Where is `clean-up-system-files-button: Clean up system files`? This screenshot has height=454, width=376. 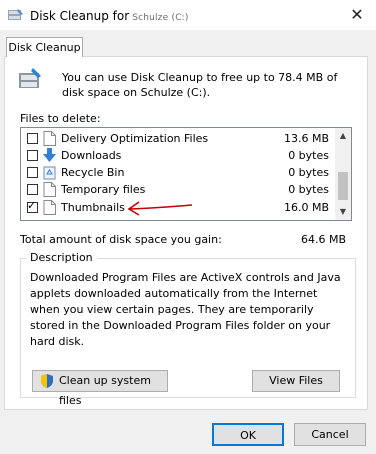
clean-up-system-files-button: Clean up system files is located at coordinates (100, 388).